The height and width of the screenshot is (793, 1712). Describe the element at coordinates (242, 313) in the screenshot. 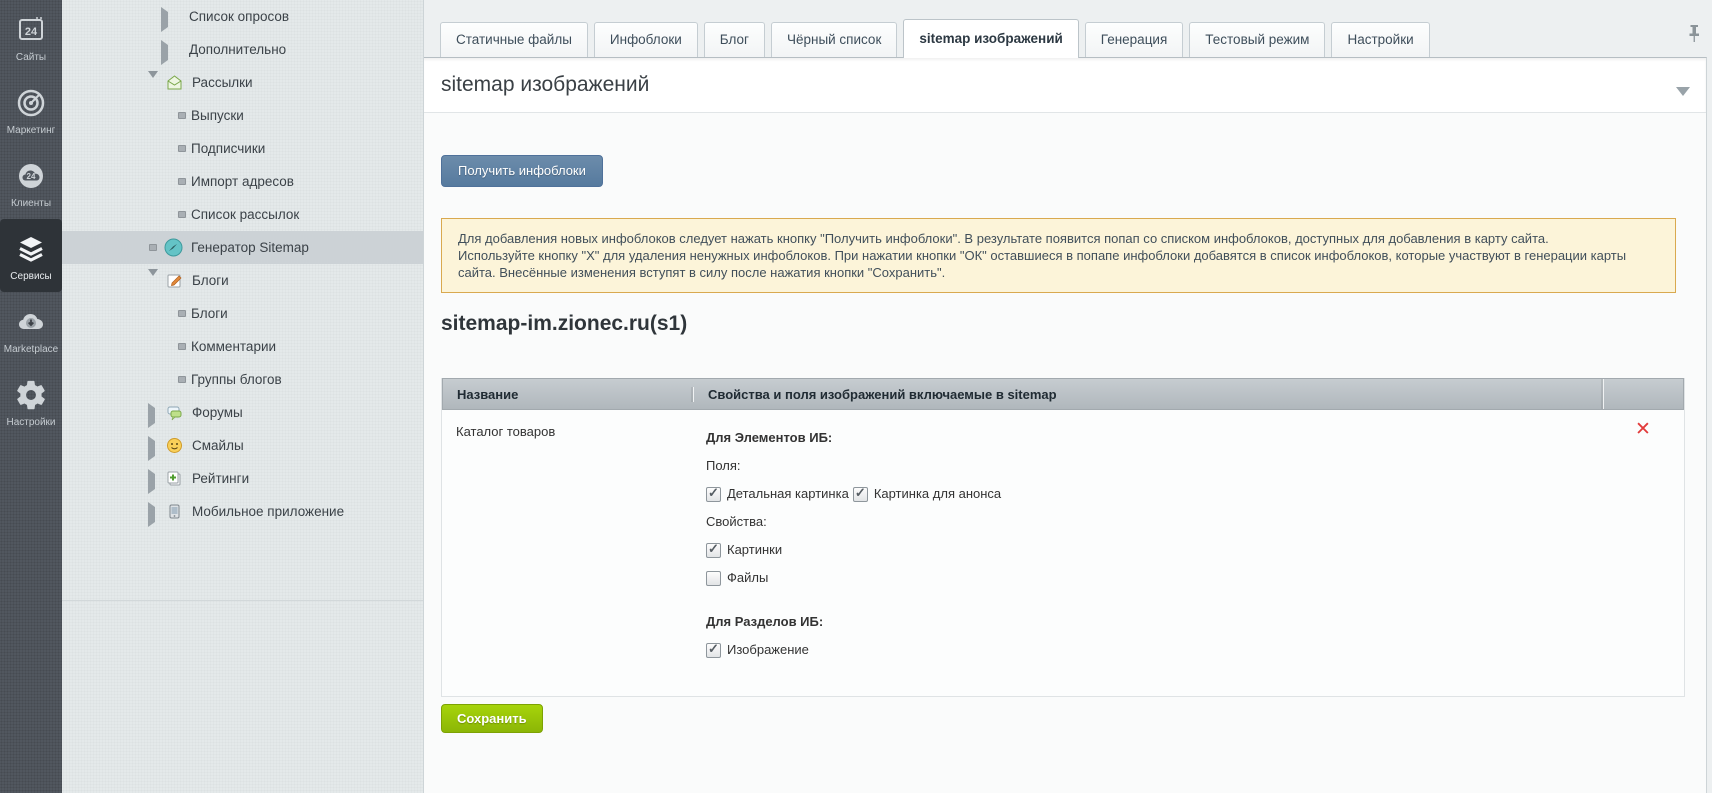

I see `sidebar-item-blogs: Блоги` at that location.